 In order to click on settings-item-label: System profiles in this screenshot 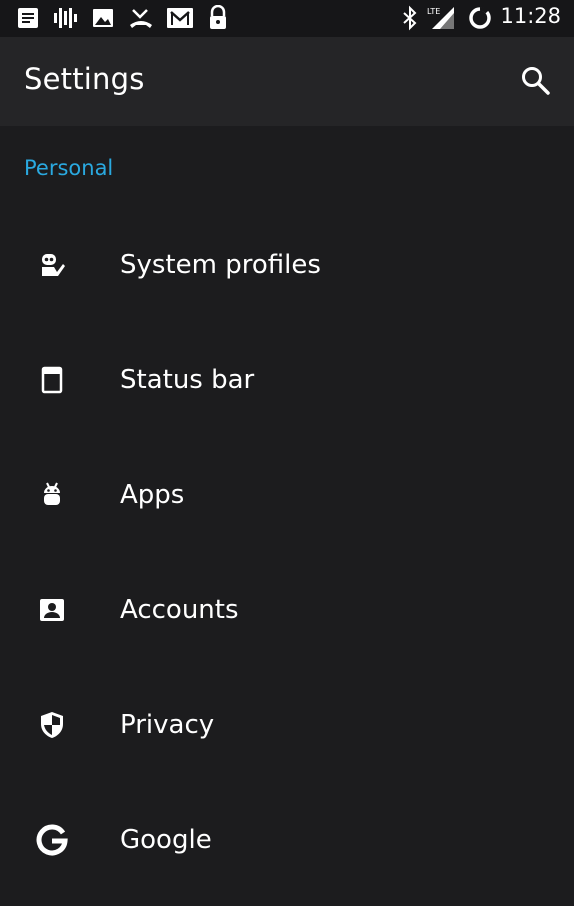, I will do `click(220, 264)`.